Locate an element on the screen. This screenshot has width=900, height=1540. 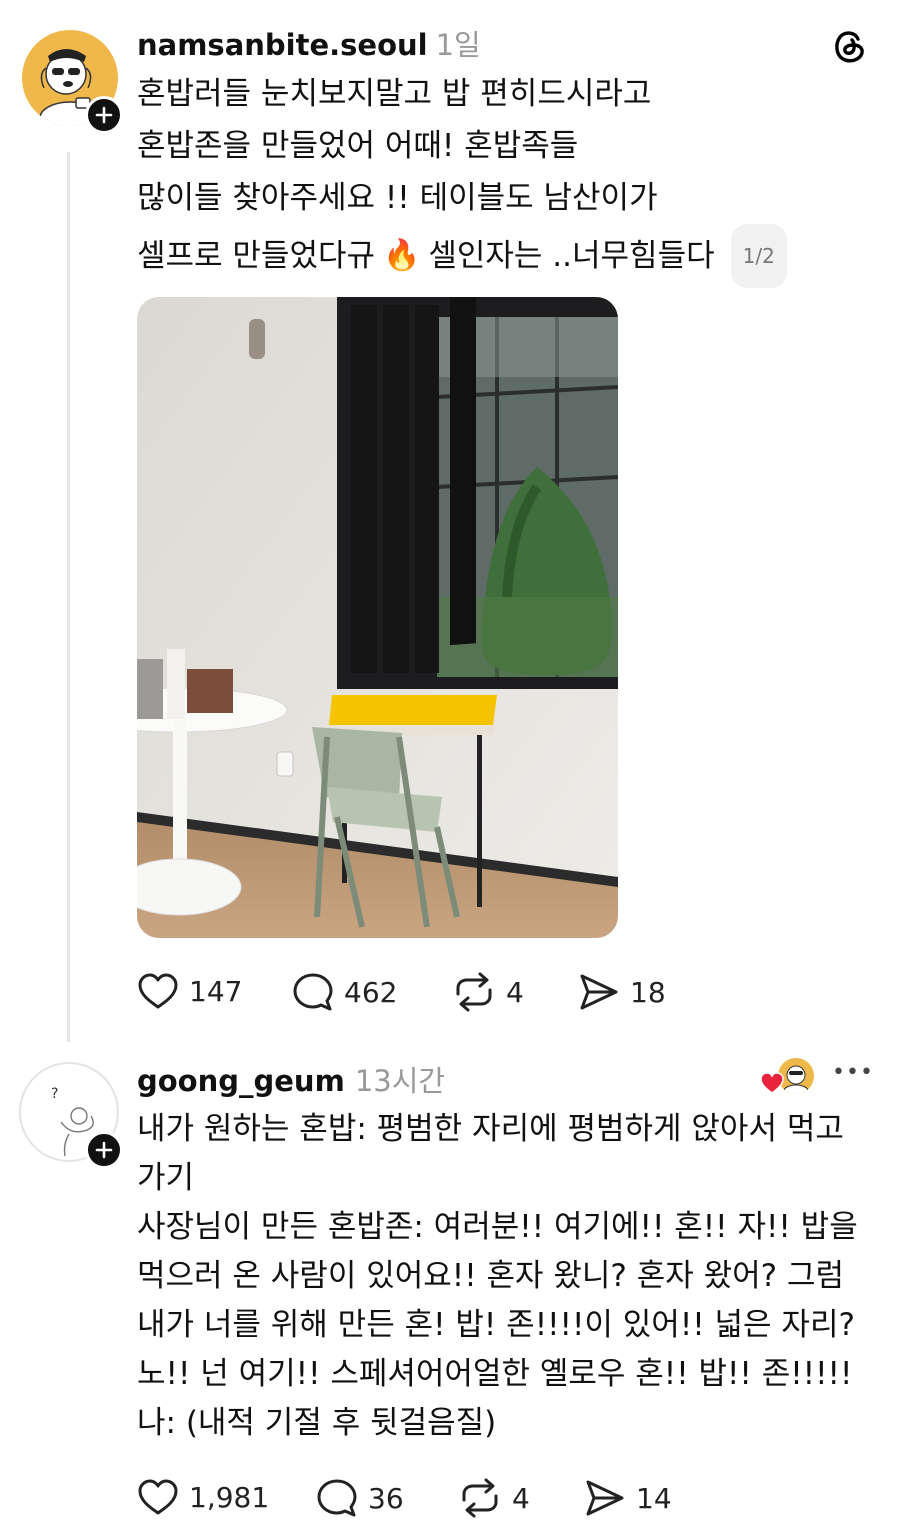
post1-repost-count: 4 is located at coordinates (515, 992).